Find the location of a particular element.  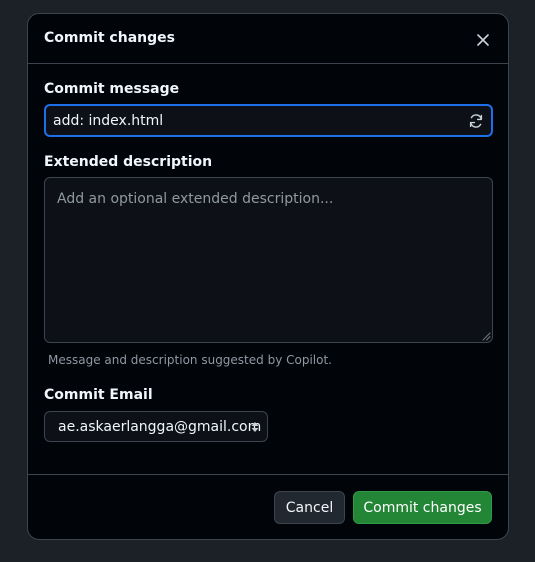

commit-changes-button: Commit changes is located at coordinates (422, 507).